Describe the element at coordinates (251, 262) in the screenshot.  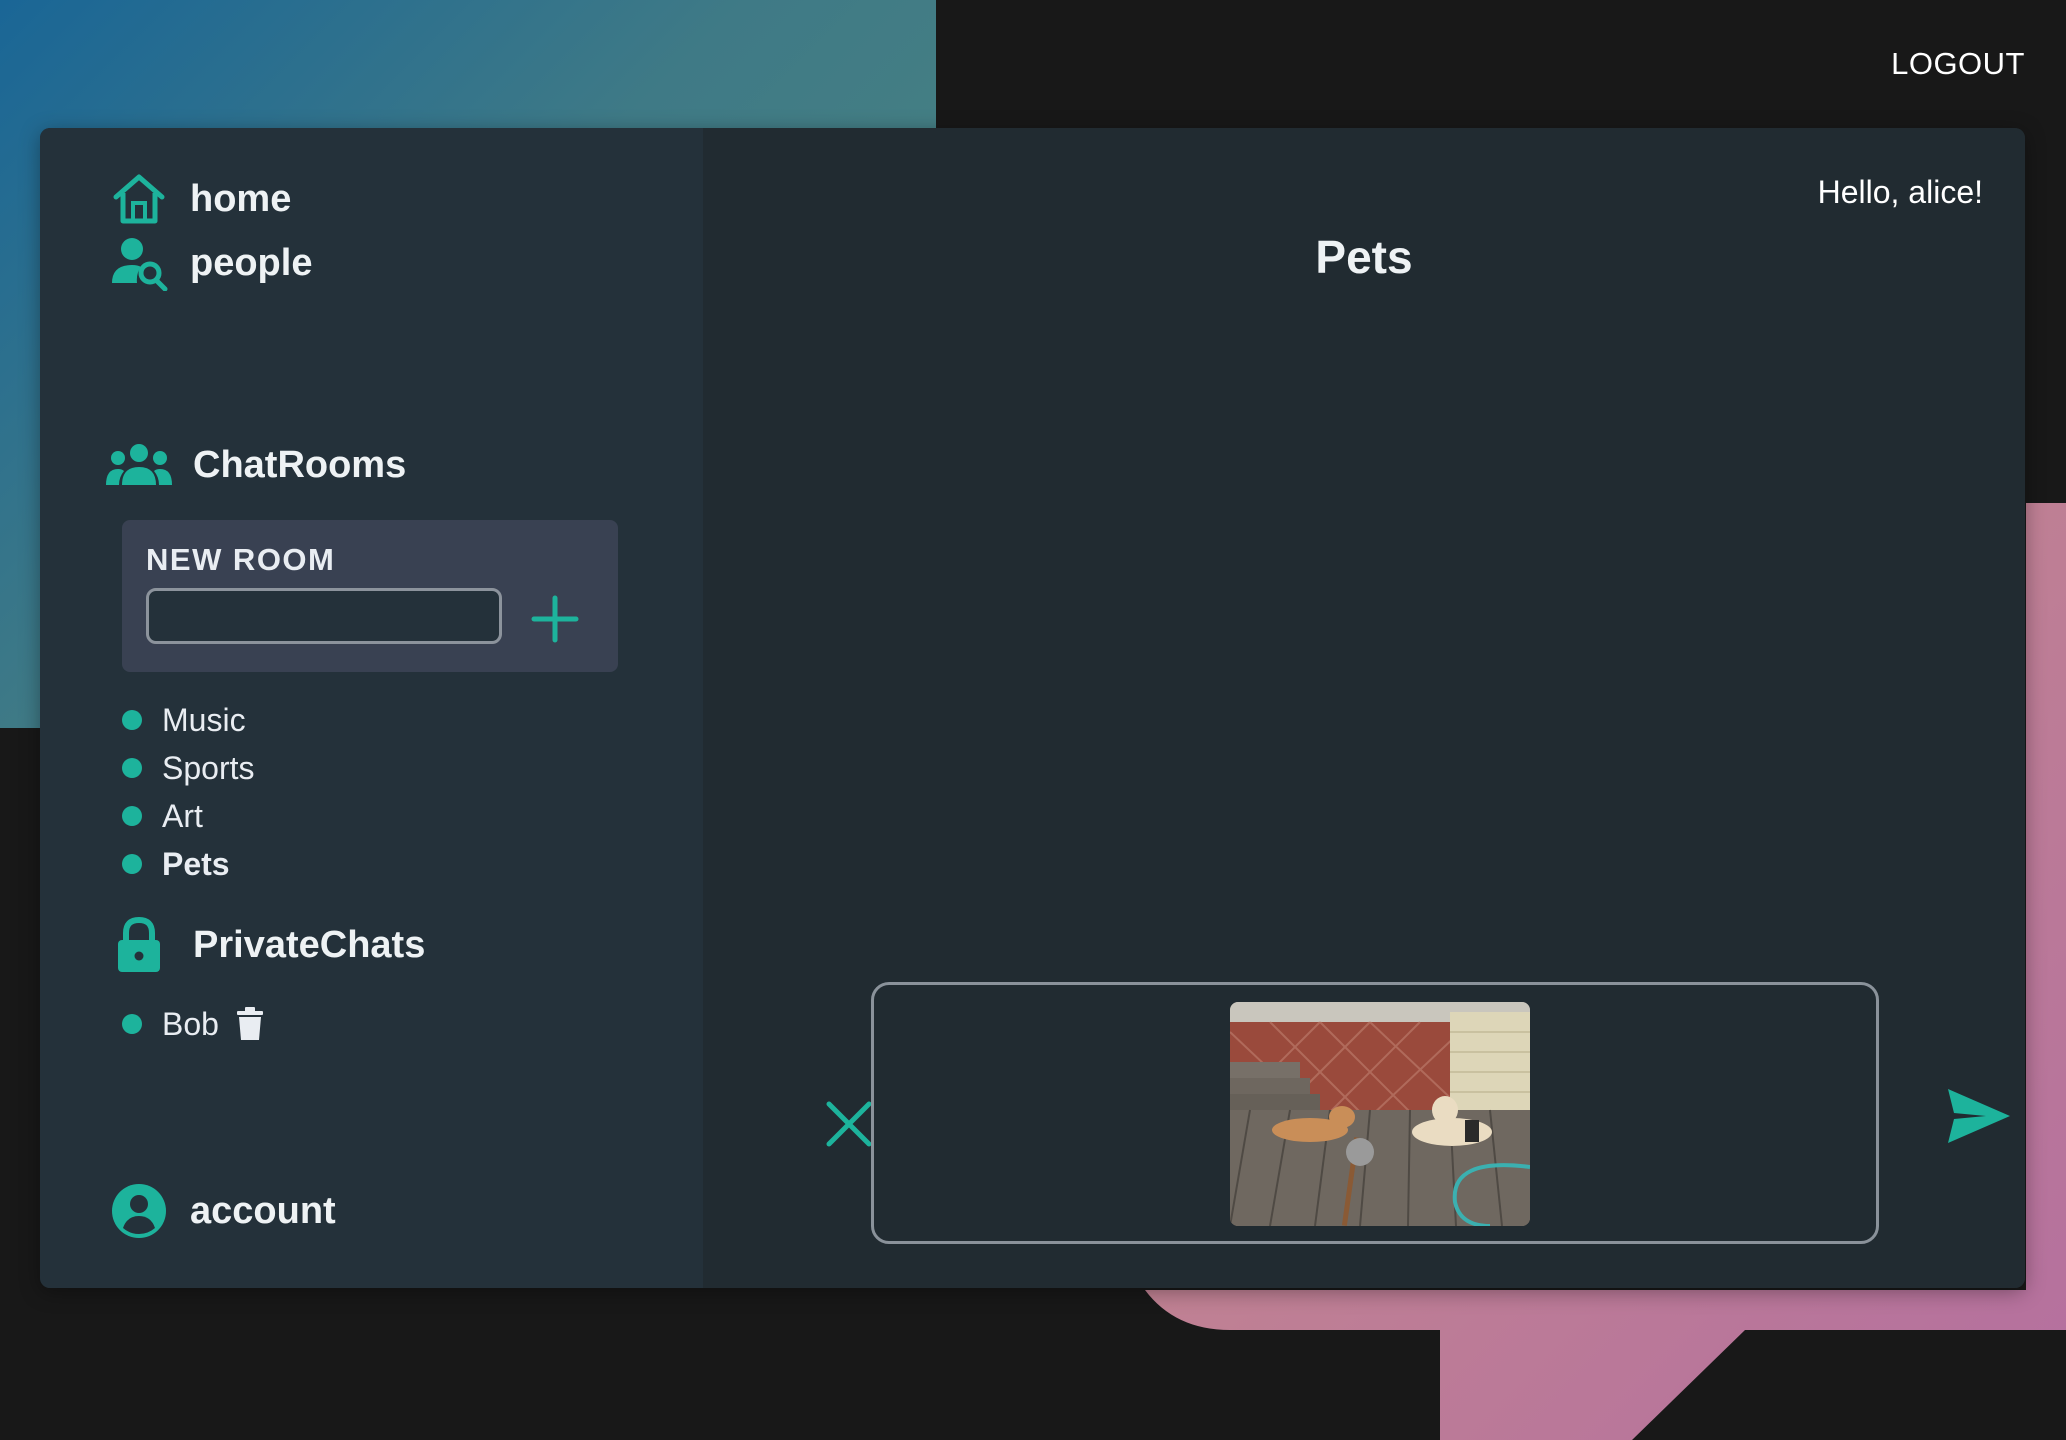
I see `nav-people-label: people` at that location.